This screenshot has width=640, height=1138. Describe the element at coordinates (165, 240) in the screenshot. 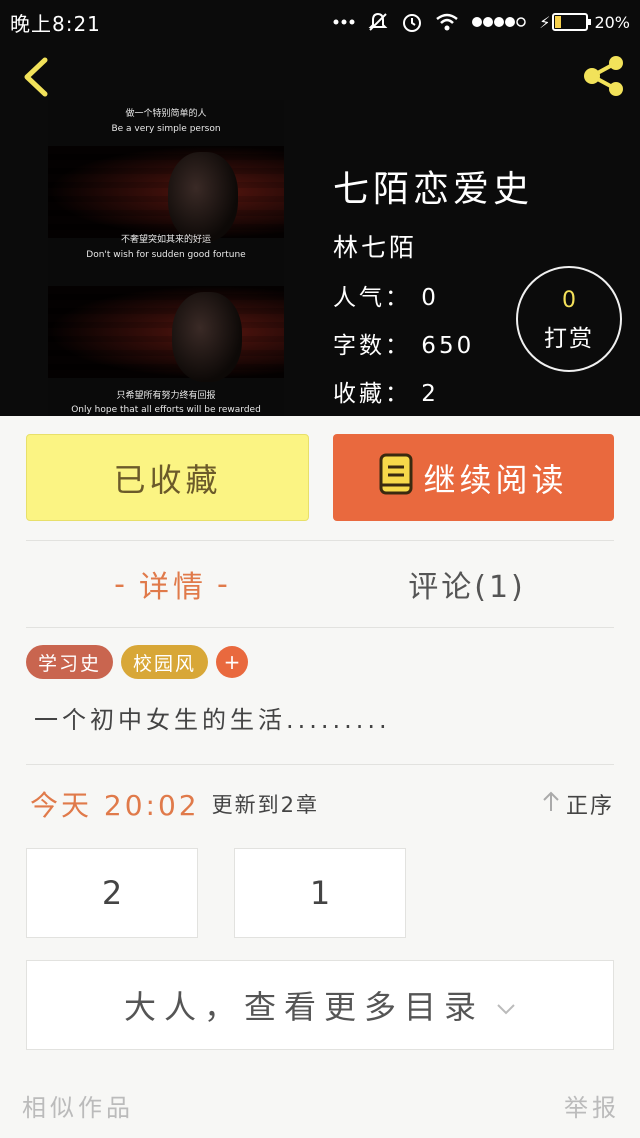

I see `cover-text-2-cn: 不奢望突如其来的好运` at that location.